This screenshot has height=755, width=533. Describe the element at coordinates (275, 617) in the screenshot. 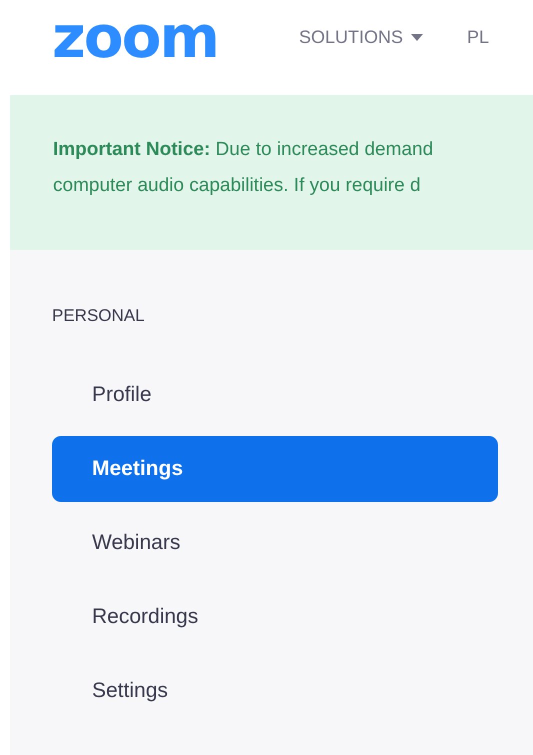

I see `sidebar-item: Recordings` at that location.